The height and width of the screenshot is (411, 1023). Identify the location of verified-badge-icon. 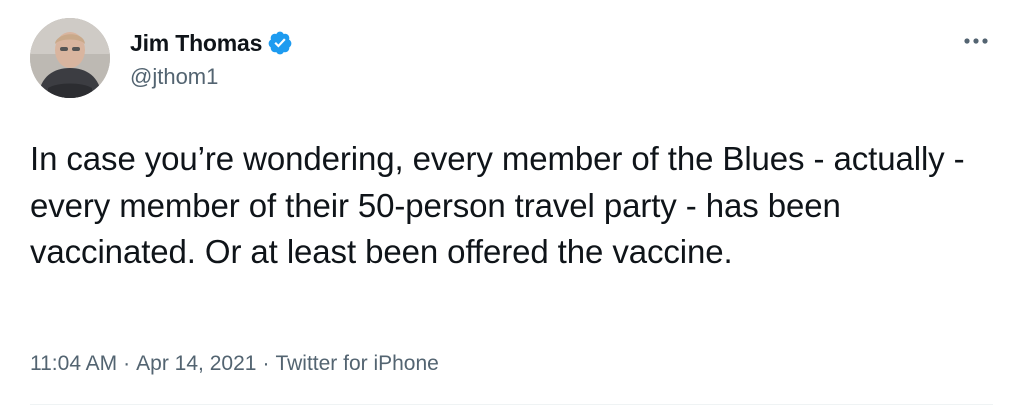
(280, 43).